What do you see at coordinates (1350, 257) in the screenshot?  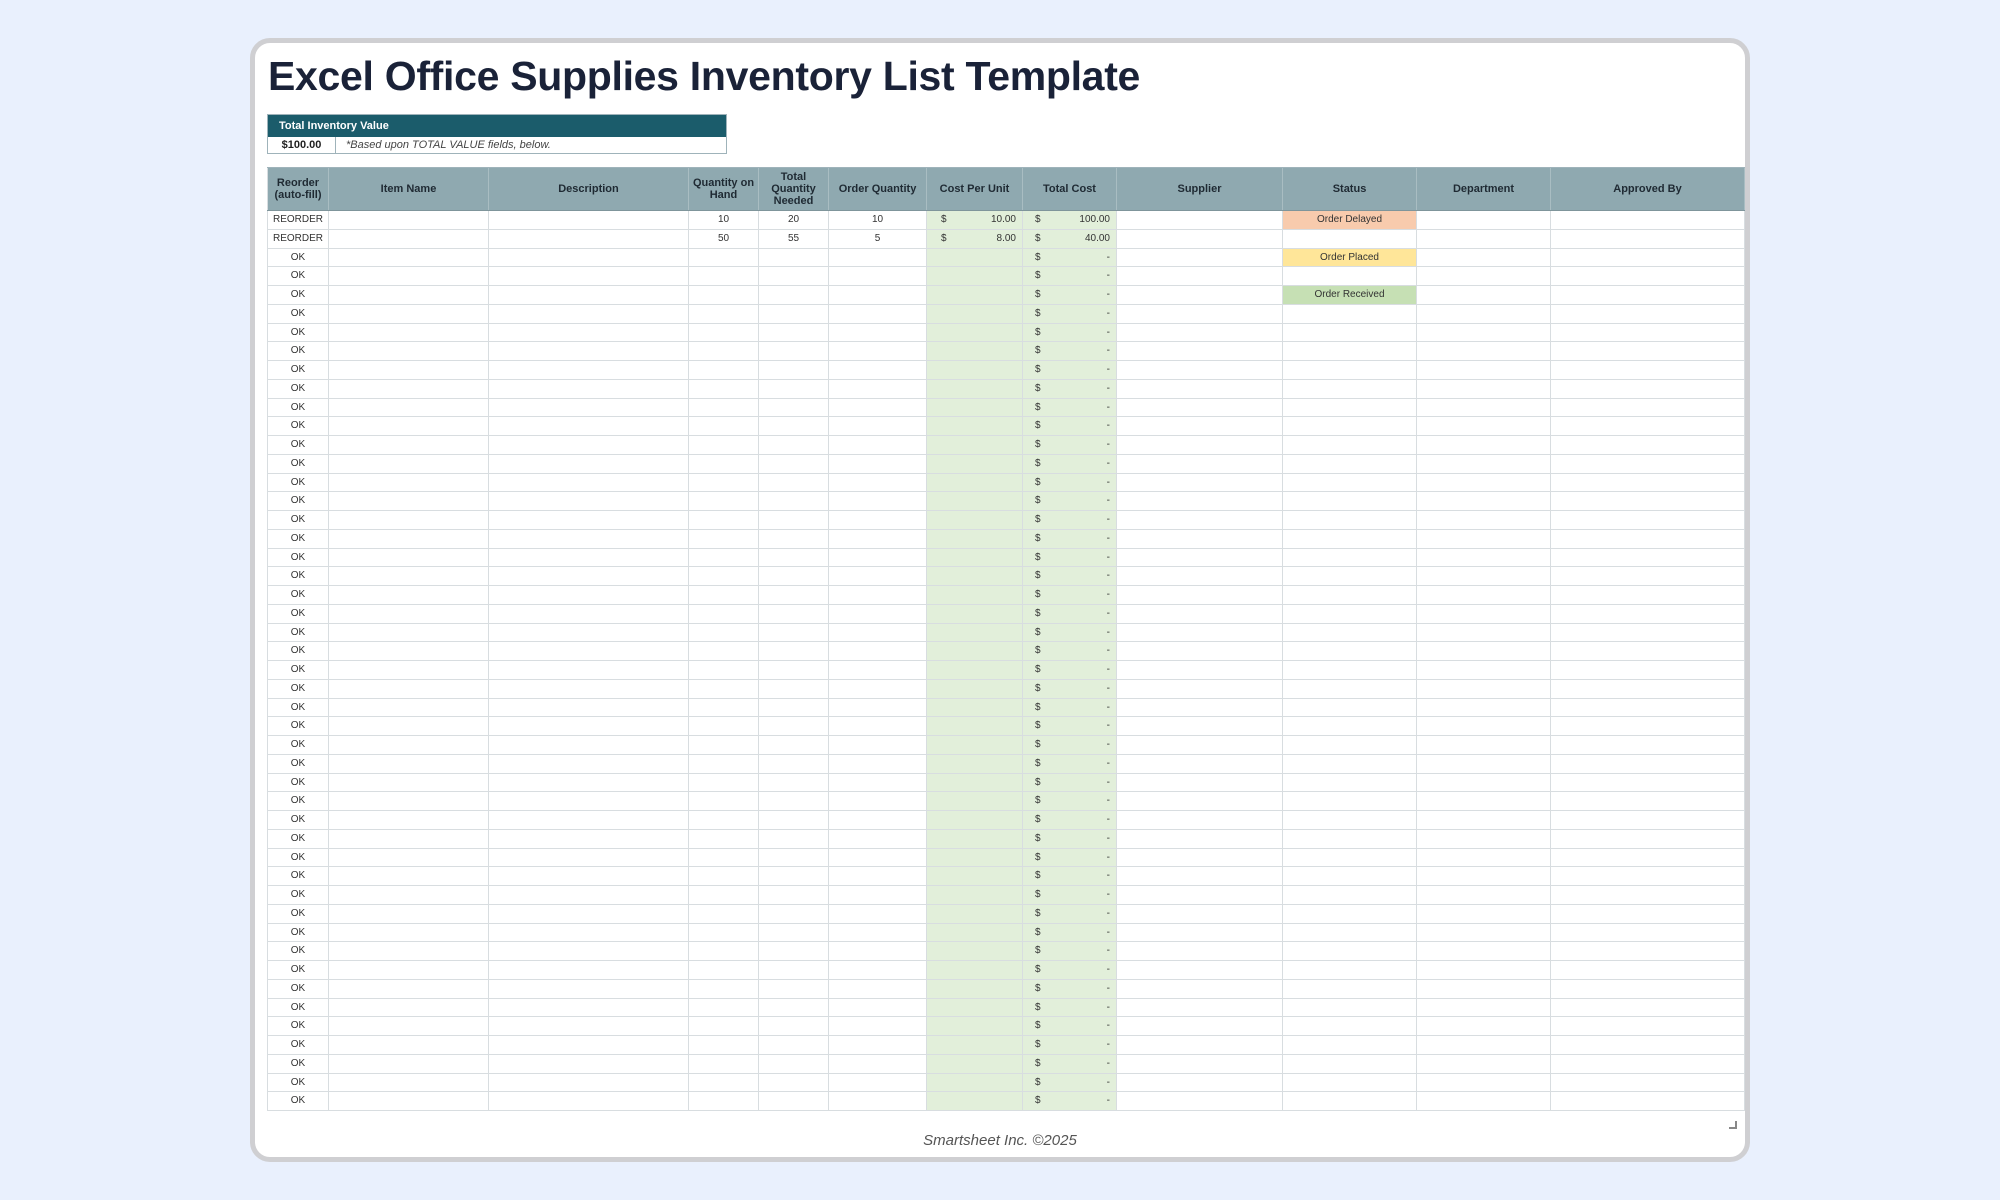 I see `cell-status: Order Placed` at bounding box center [1350, 257].